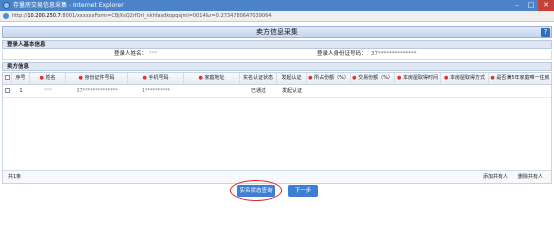 The image size is (554, 240). Describe the element at coordinates (256, 190) in the screenshot. I see `highlight-circle` at that location.